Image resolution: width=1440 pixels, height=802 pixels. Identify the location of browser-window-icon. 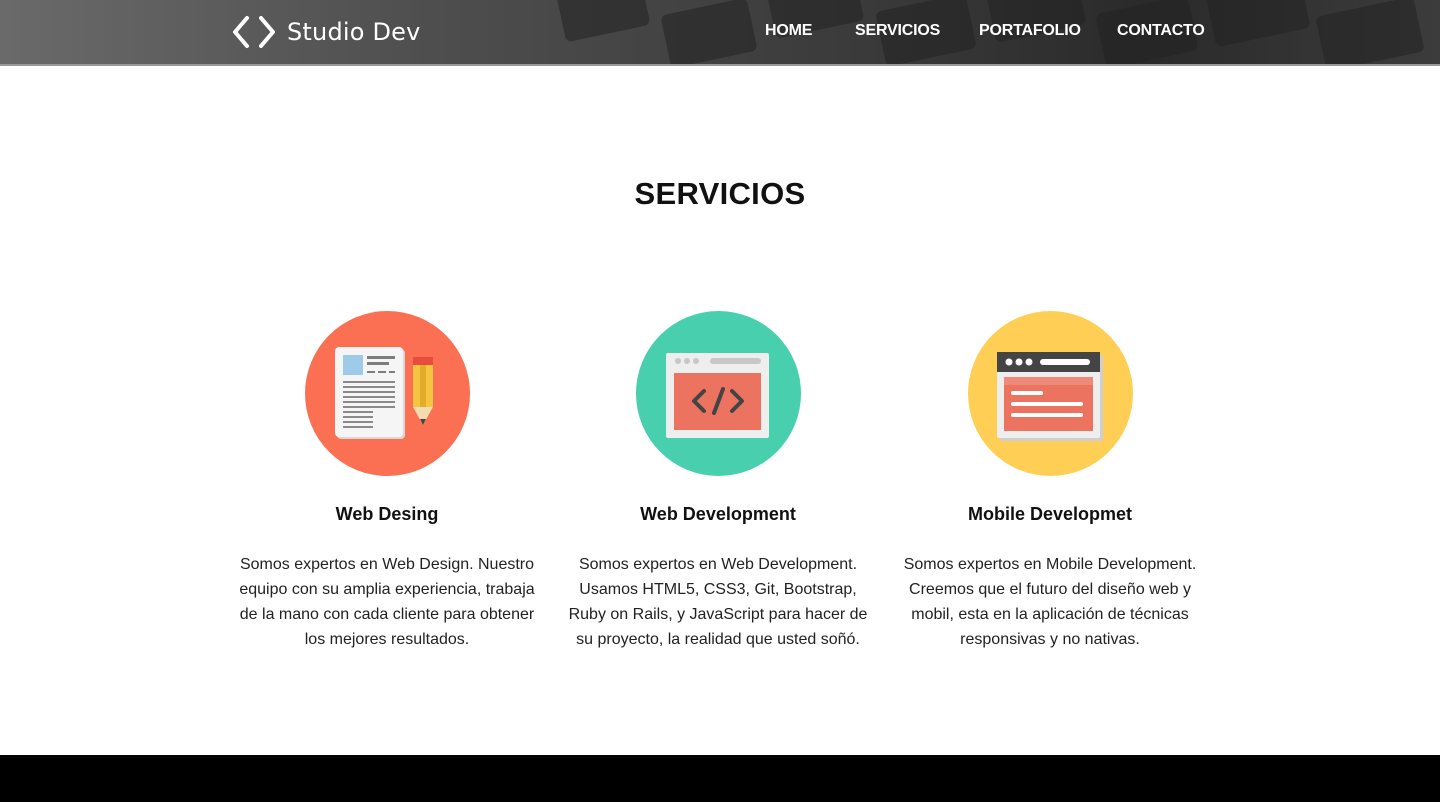
(1050, 393).